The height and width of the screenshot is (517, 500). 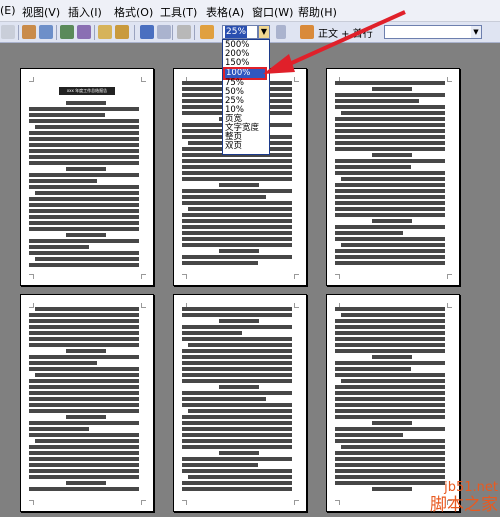 What do you see at coordinates (41, 12) in the screenshot?
I see `menu-view: 视图(V)` at bounding box center [41, 12].